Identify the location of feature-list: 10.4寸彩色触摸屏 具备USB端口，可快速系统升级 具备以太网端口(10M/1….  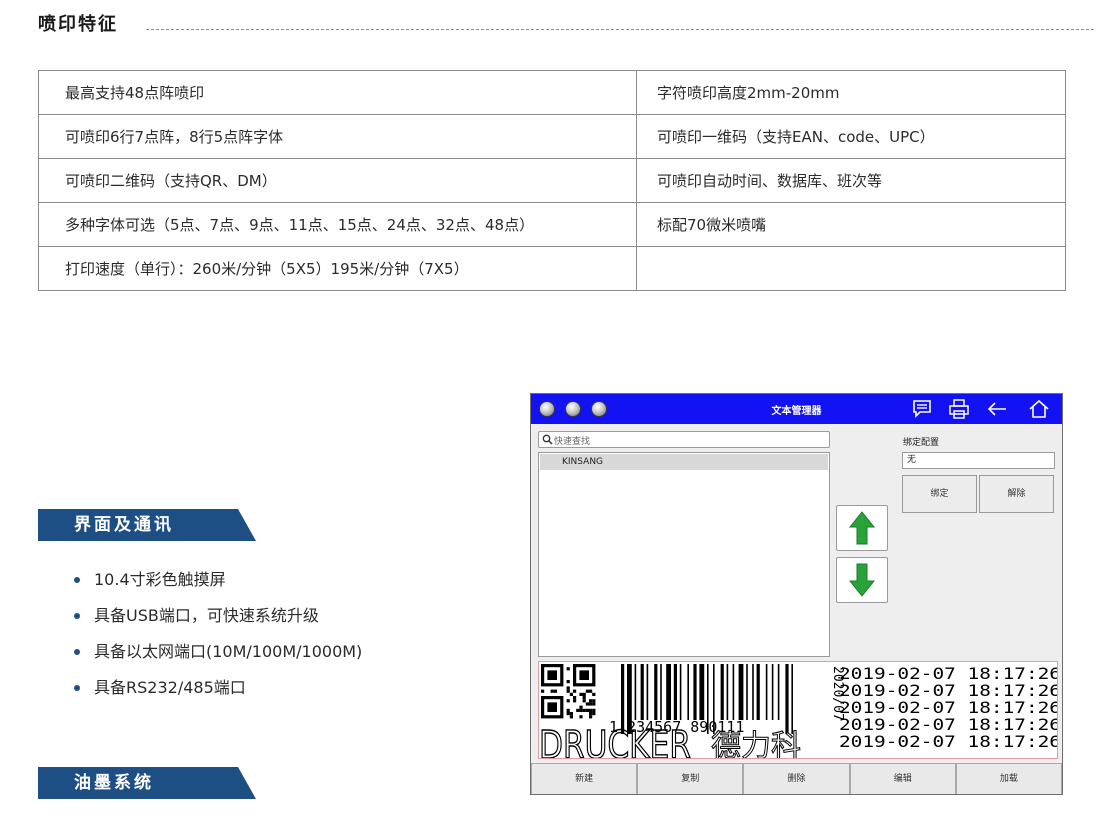
(218, 641).